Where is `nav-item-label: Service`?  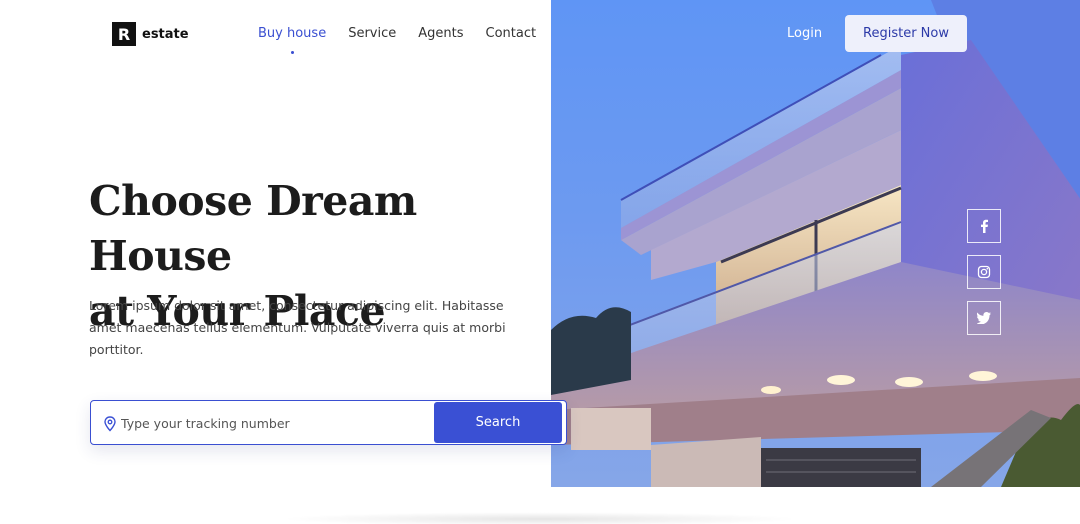 nav-item-label: Service is located at coordinates (372, 33).